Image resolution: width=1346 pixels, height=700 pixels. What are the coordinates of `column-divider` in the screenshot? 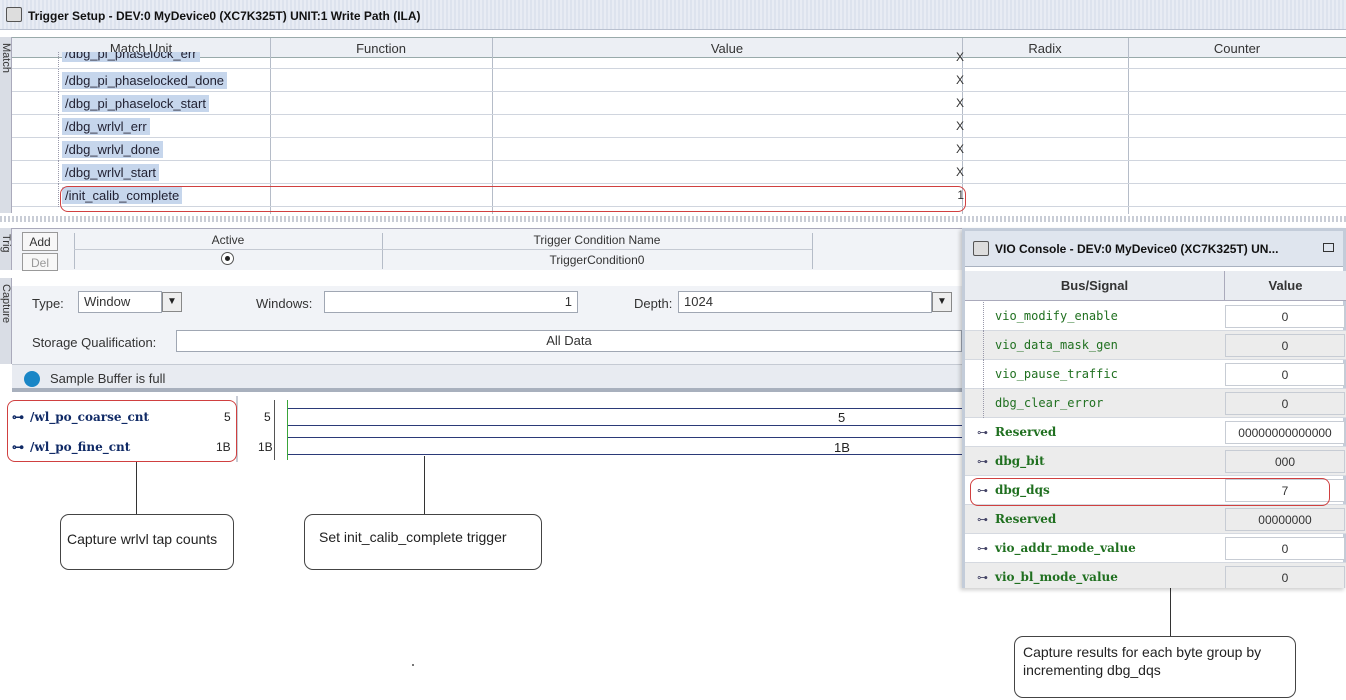 It's located at (812, 251).